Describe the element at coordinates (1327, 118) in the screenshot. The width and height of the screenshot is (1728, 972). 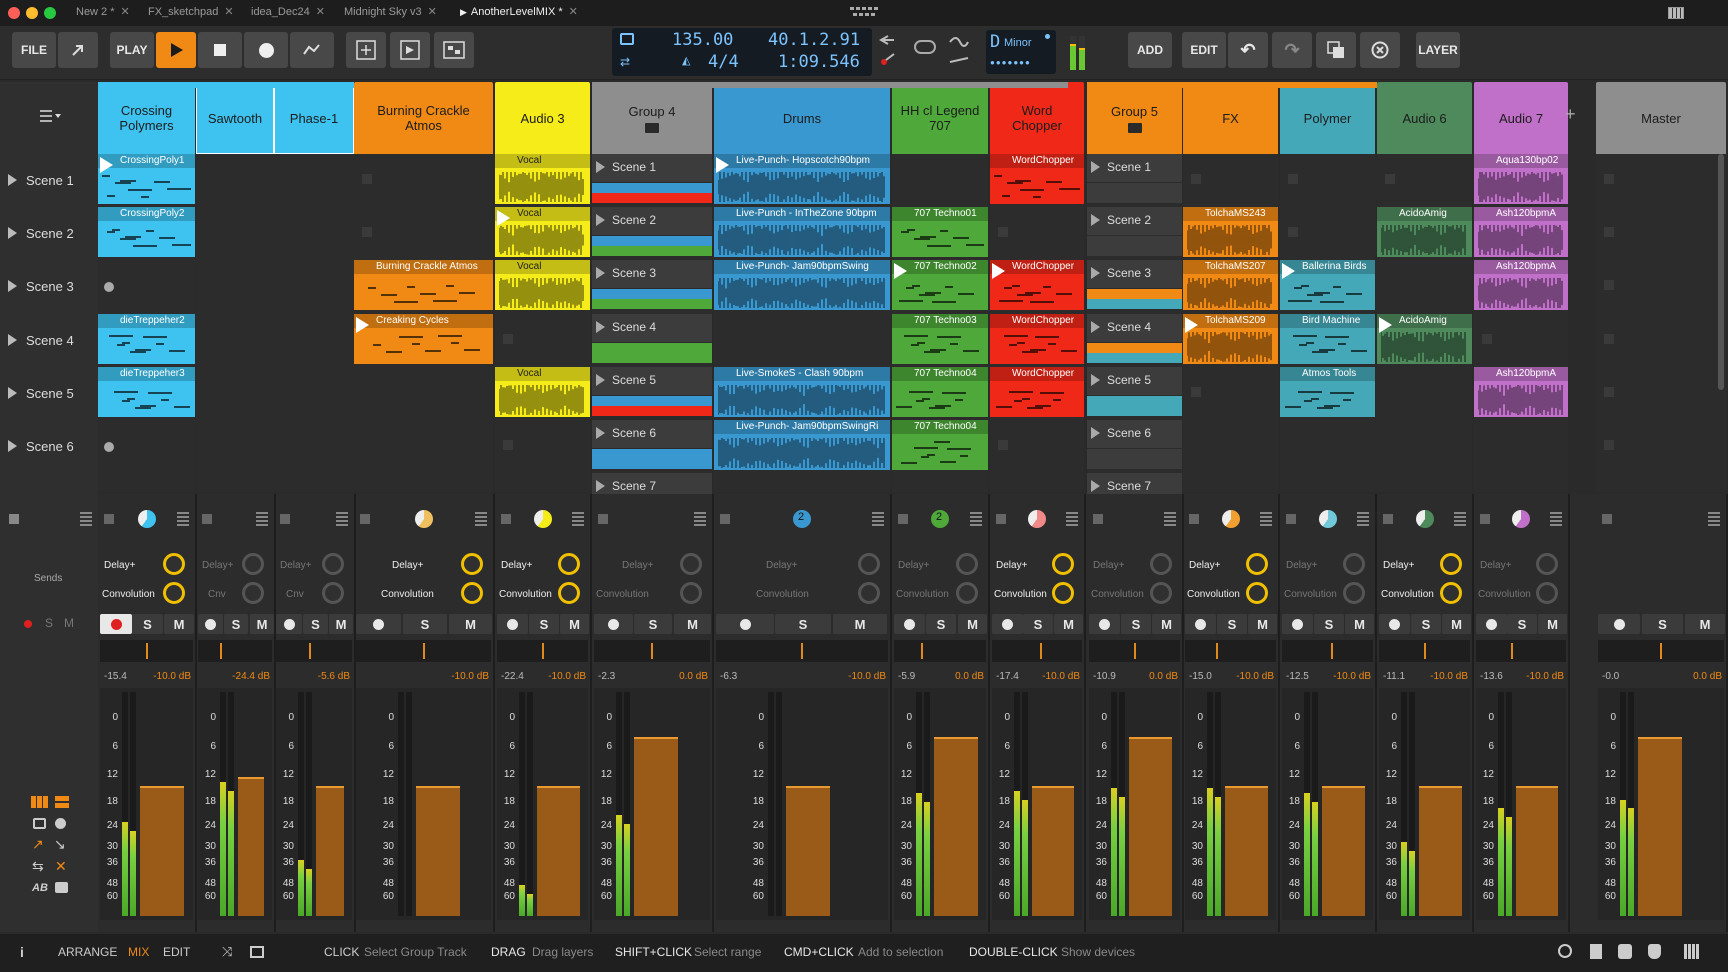
I see `track-header: Polymer` at that location.